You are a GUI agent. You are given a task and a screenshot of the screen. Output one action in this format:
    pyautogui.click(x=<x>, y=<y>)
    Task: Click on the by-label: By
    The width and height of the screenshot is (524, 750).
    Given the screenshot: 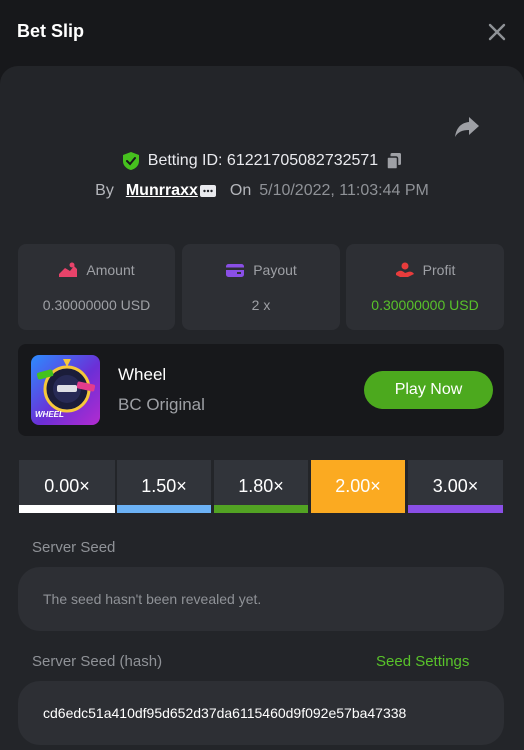 What is the action you would take?
    pyautogui.click(x=104, y=190)
    